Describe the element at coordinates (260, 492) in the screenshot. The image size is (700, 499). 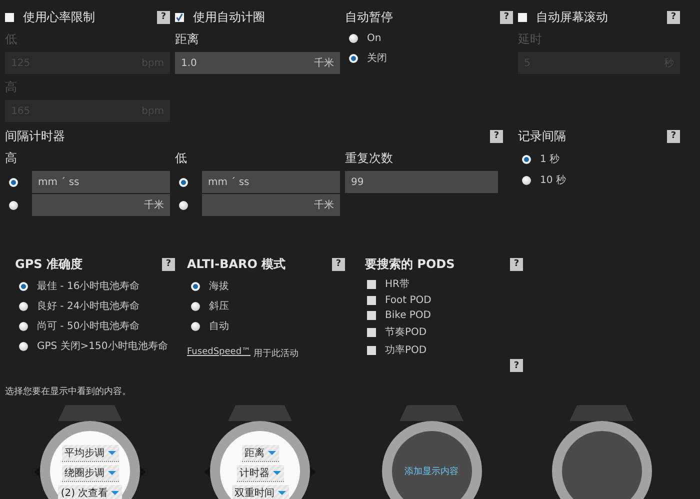
I see `field-dropdown: 双重时间` at that location.